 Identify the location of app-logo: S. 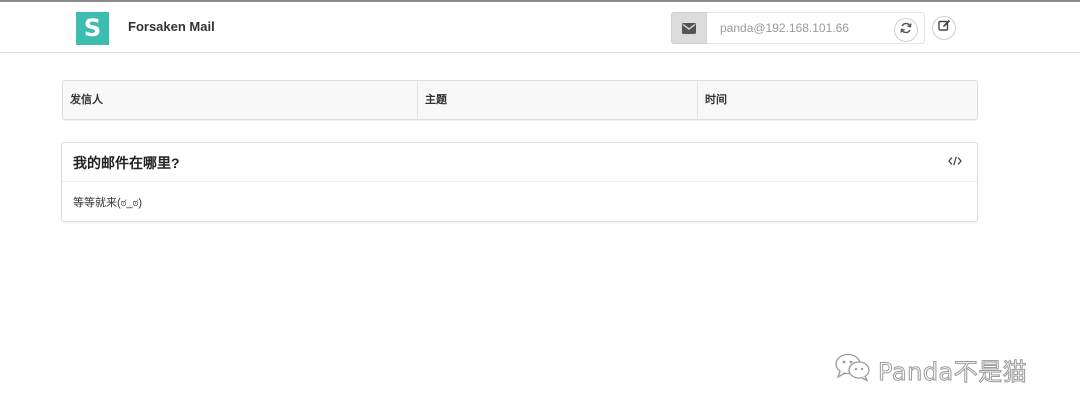
(92, 28).